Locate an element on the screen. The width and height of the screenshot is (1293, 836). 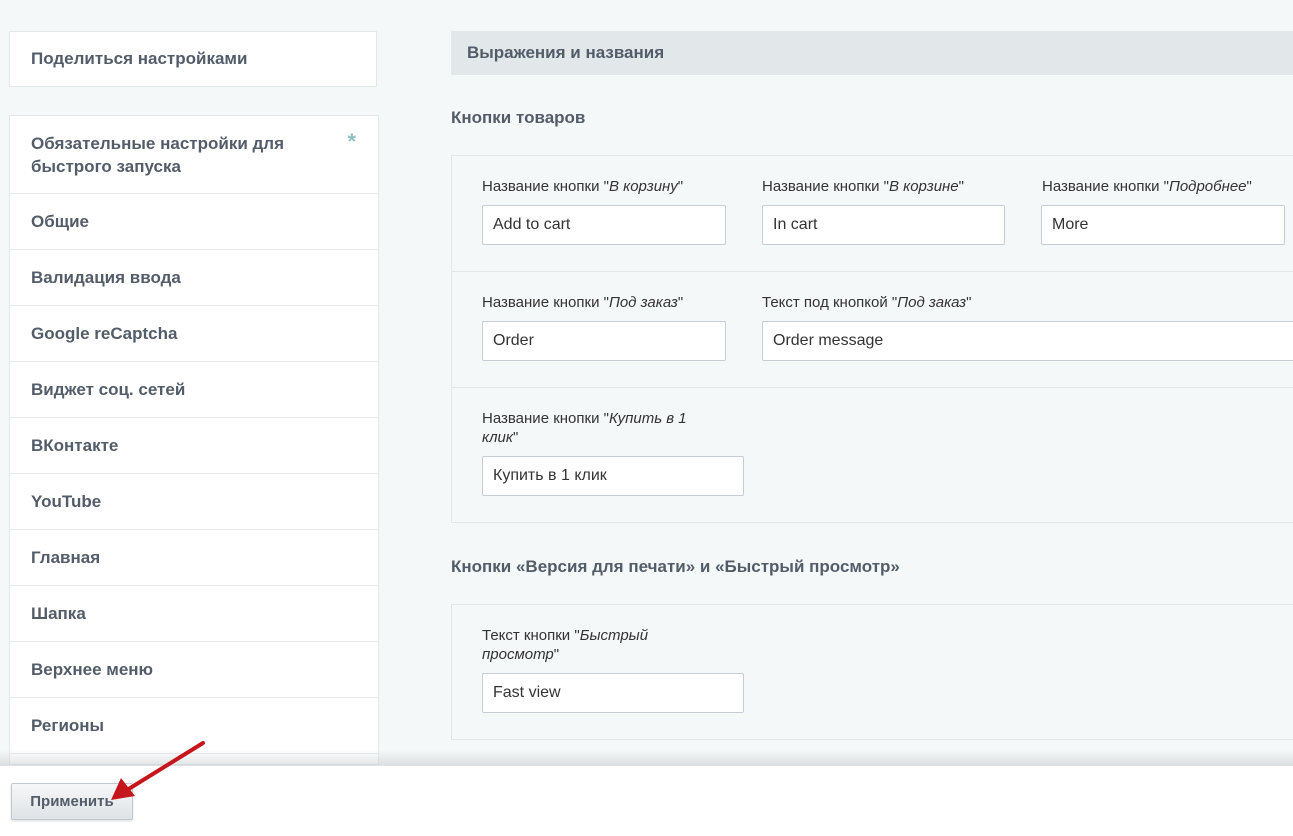
required-asterisk-icon: * is located at coordinates (351, 141).